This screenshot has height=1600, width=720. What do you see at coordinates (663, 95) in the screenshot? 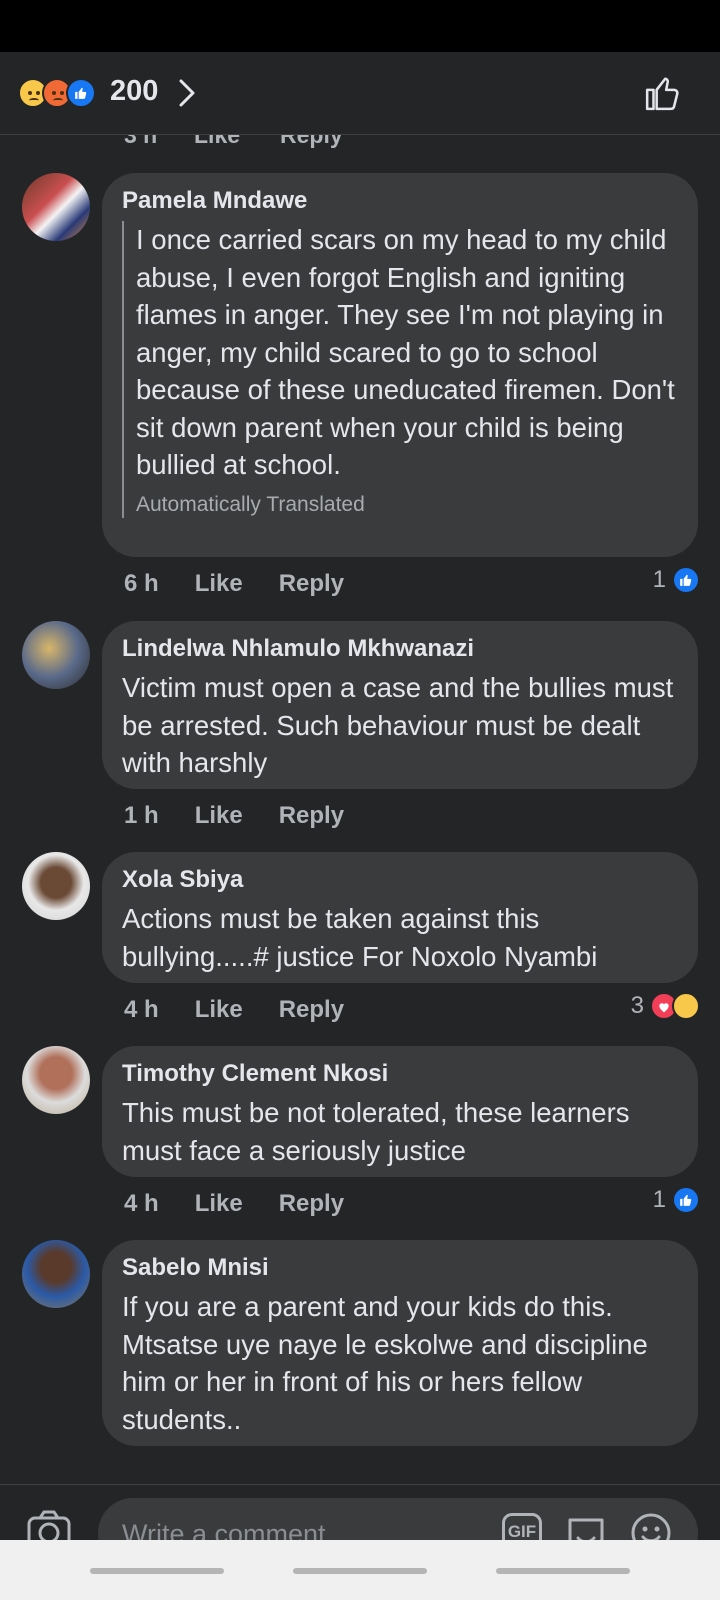
I see `thumbs-up-icon` at bounding box center [663, 95].